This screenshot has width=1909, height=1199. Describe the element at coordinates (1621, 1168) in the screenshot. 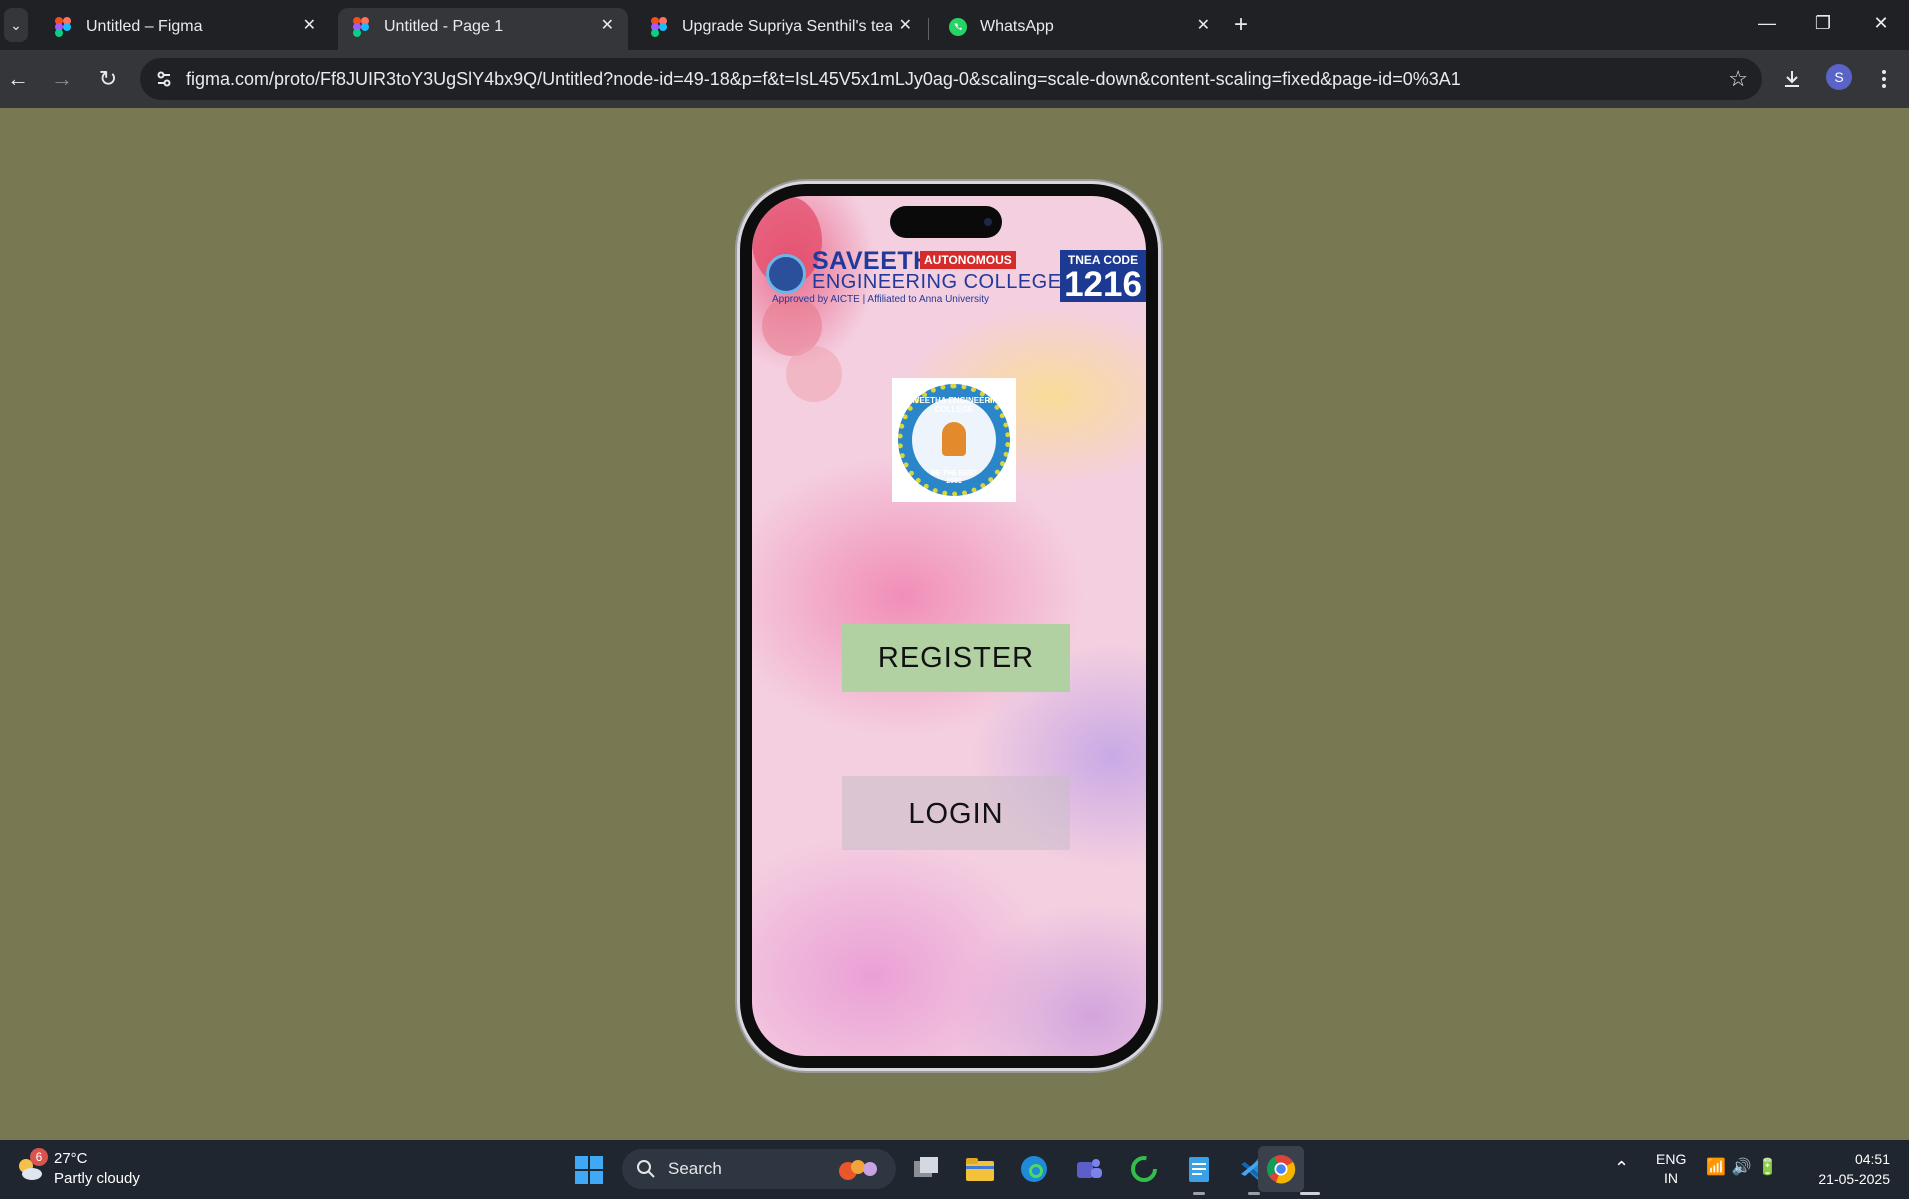

I see `chevron-up-icon: ⌃` at that location.